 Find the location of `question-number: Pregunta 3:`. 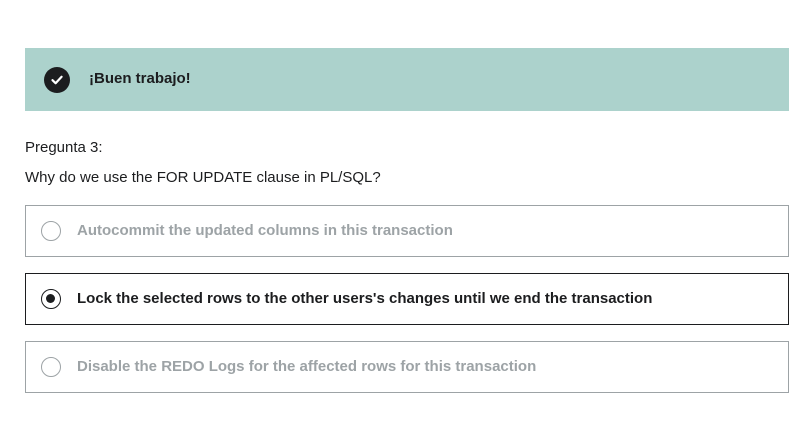

question-number: Pregunta 3: is located at coordinates (64, 147).